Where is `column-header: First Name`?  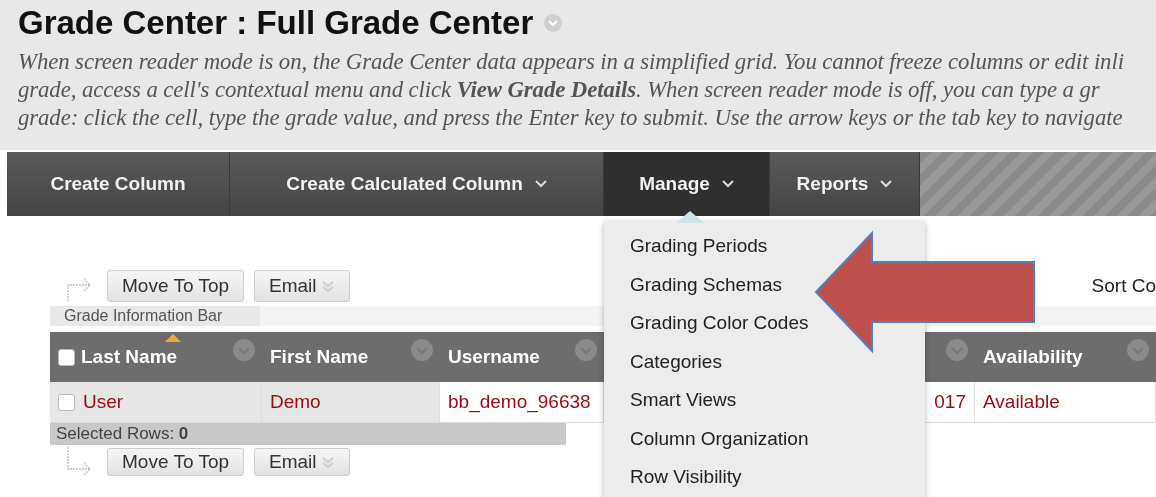 column-header: First Name is located at coordinates (351, 357).